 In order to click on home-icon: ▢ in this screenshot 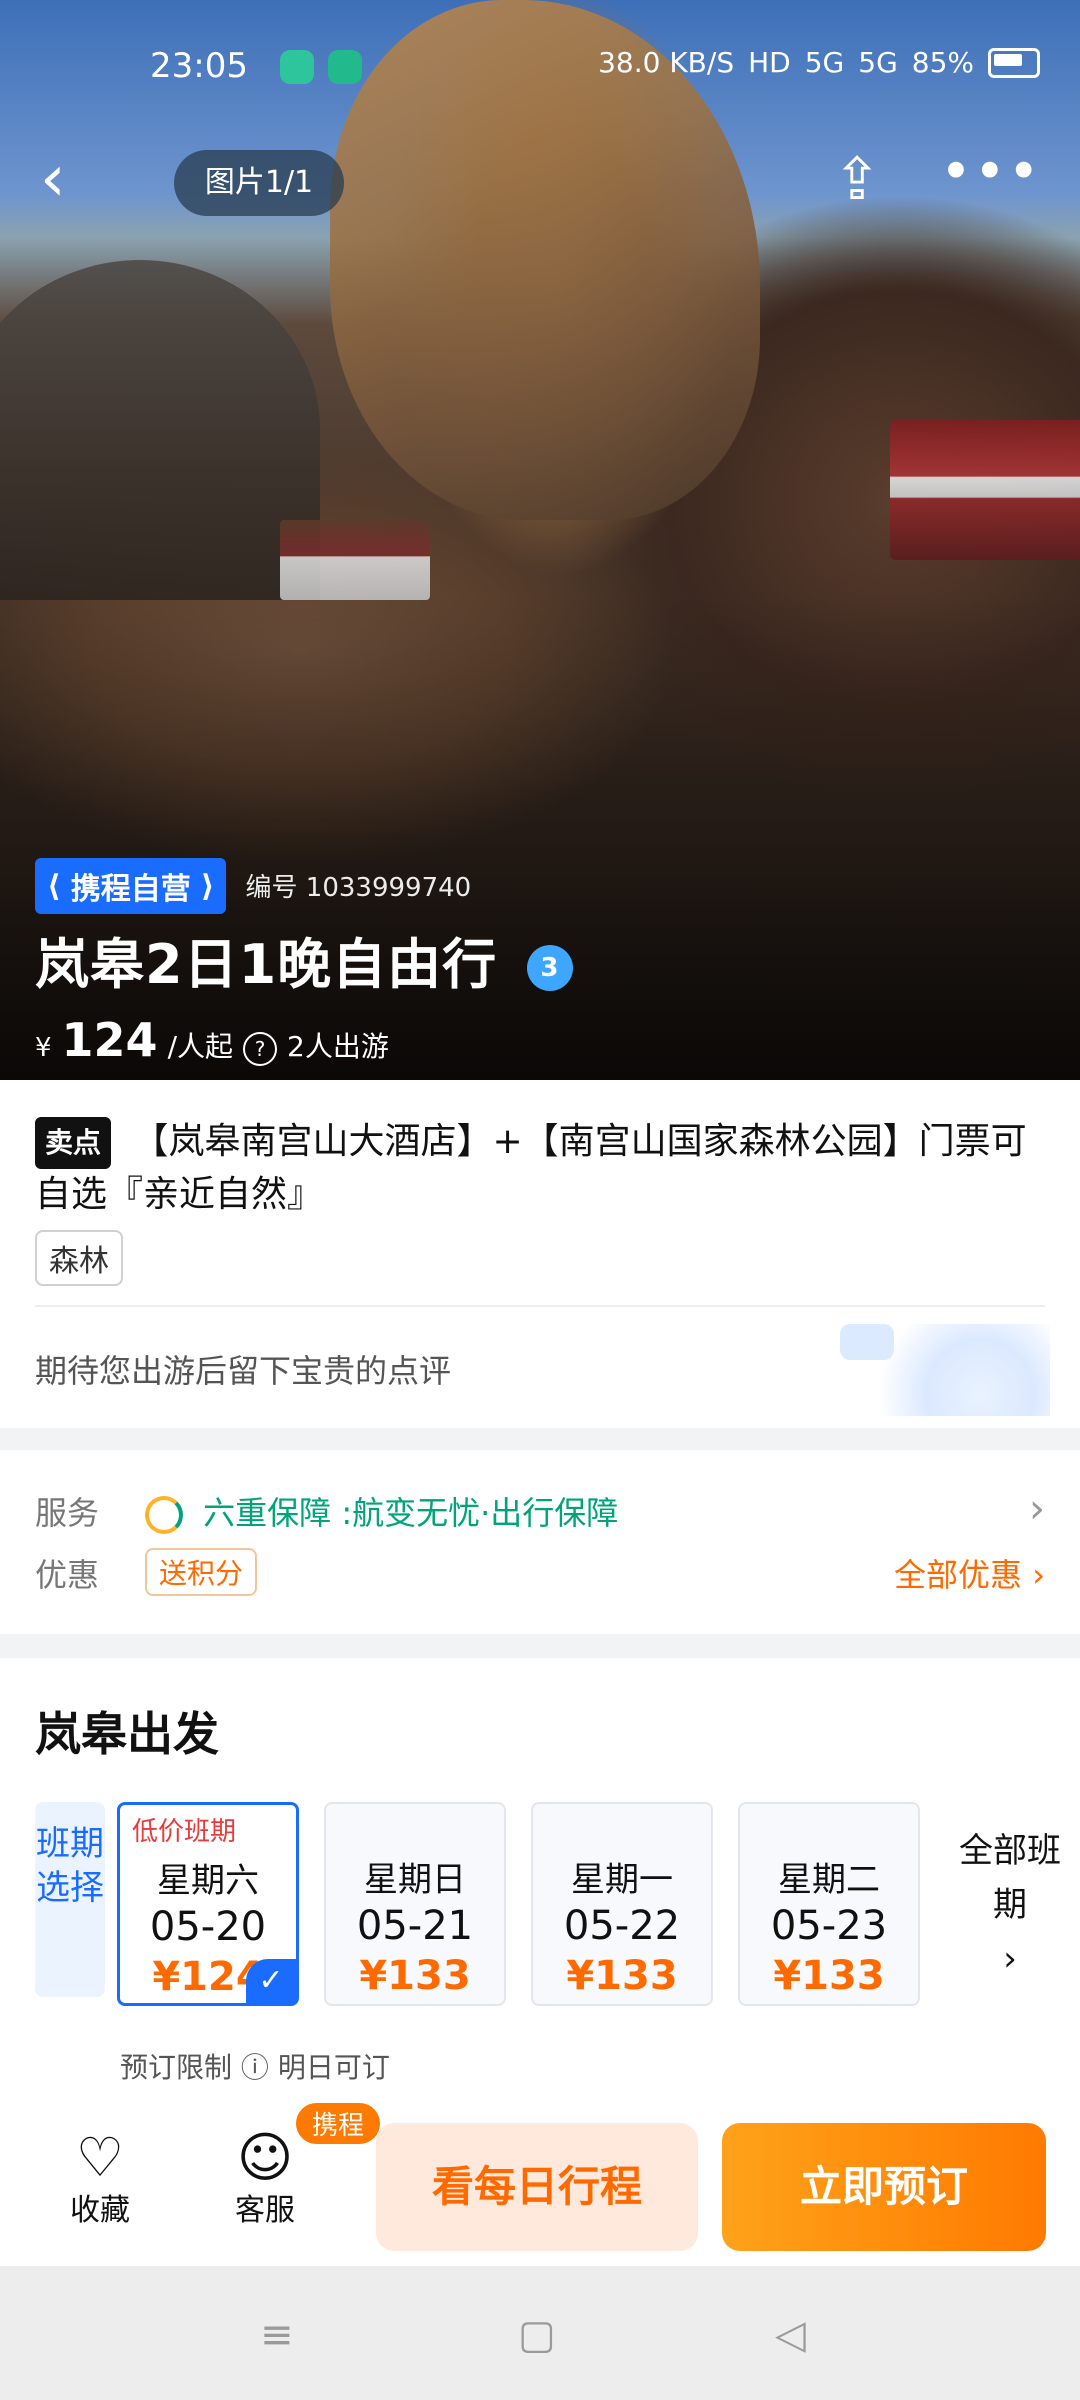, I will do `click(537, 2335)`.